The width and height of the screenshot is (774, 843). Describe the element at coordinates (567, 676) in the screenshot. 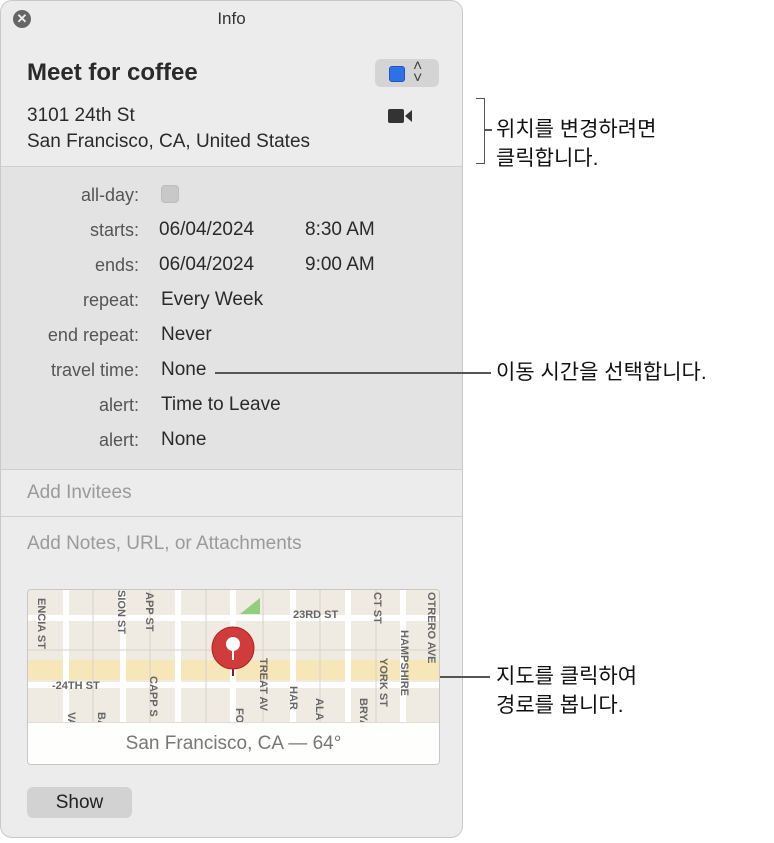

I see `callout-map-line1: 지도를 클릭하여` at that location.